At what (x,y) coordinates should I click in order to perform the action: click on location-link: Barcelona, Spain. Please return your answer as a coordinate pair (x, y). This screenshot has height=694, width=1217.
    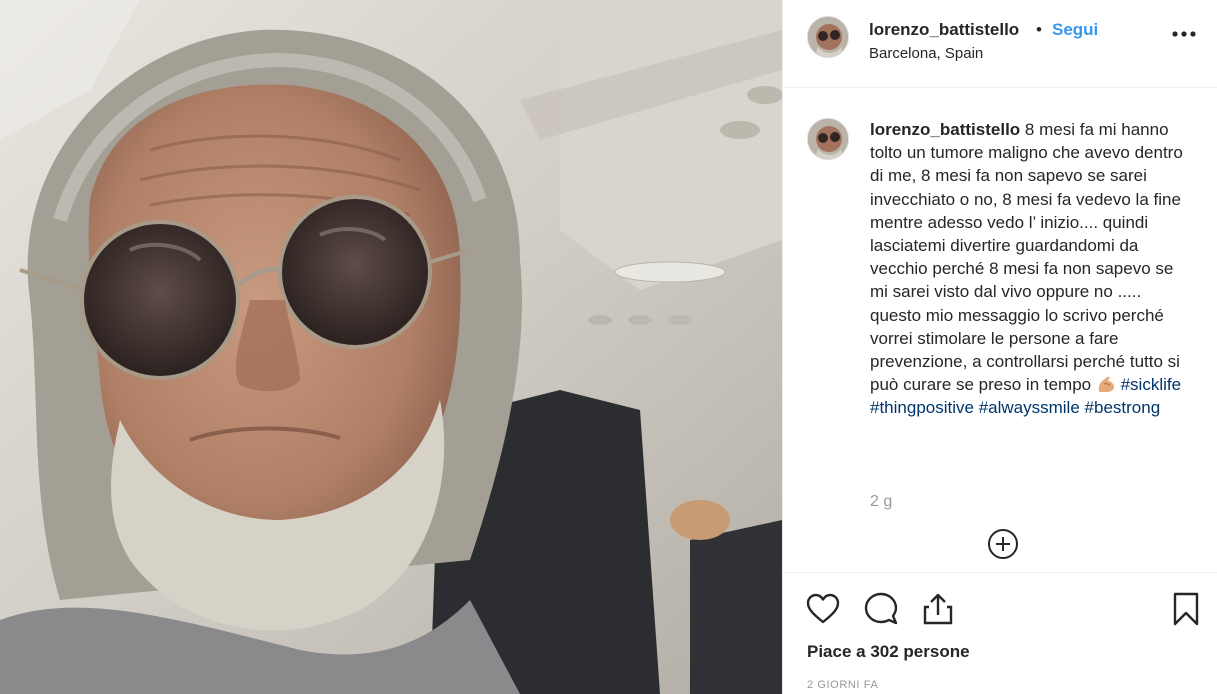
    Looking at the image, I should click on (926, 53).